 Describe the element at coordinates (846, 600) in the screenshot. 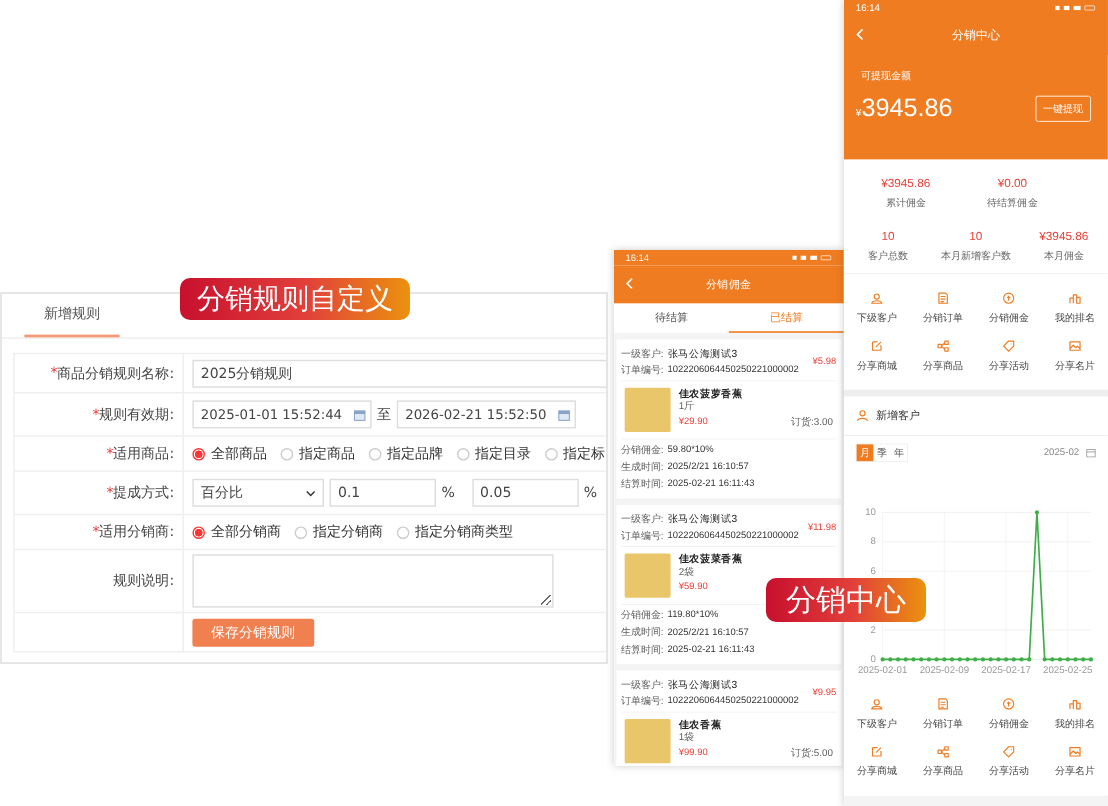

I see `title-banner: 分销中心` at that location.